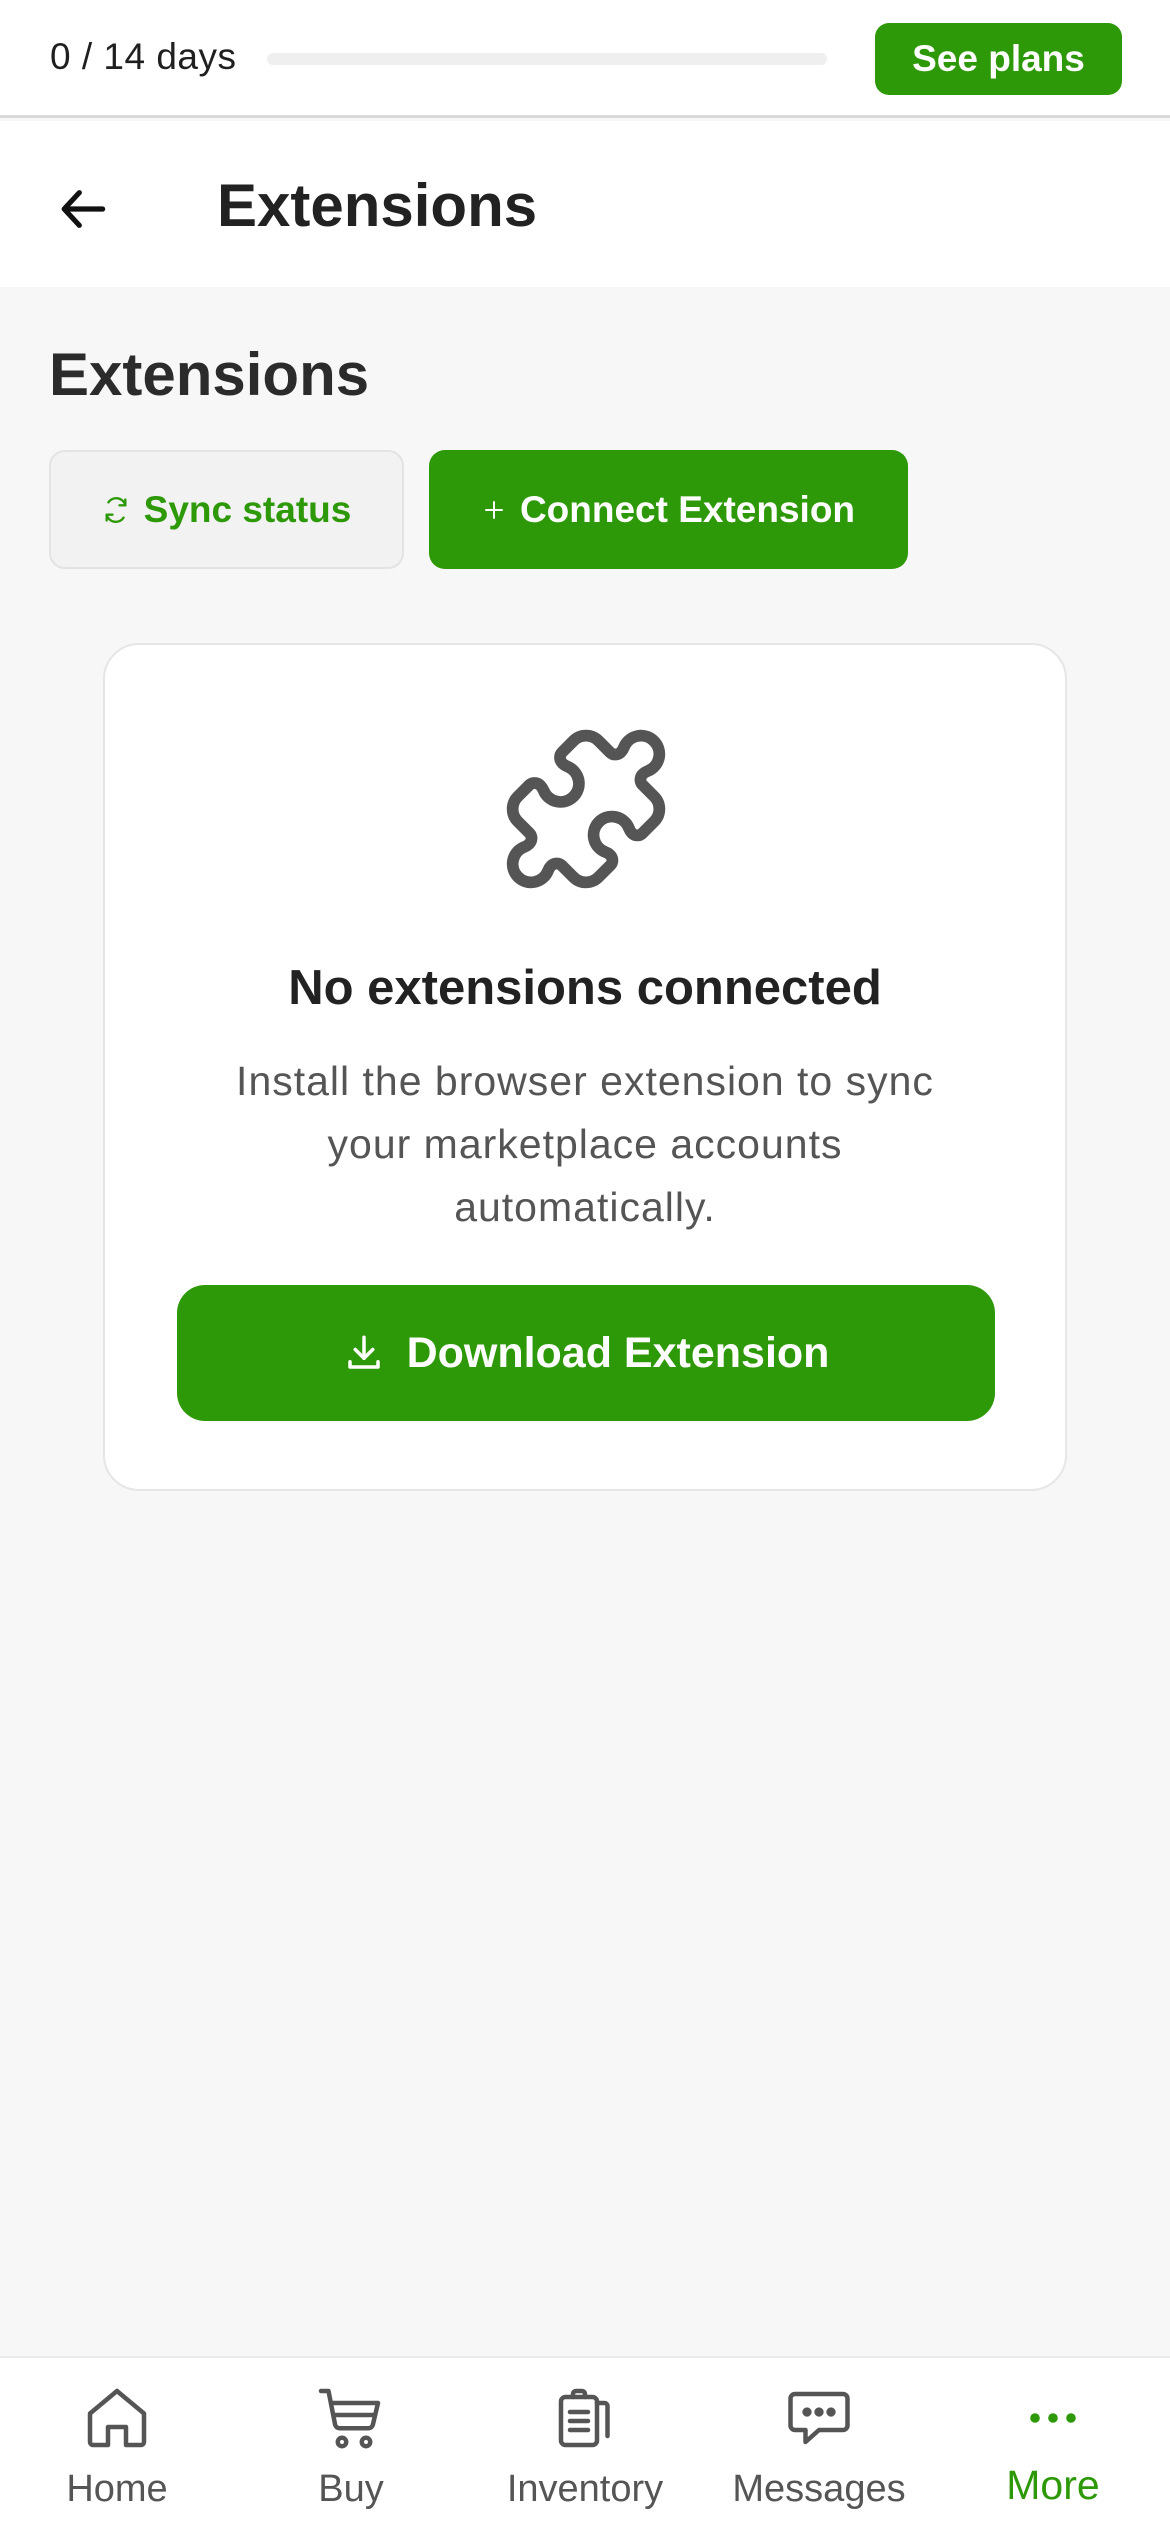 The width and height of the screenshot is (1170, 2532). I want to click on app-header: Extensions, so click(585, 204).